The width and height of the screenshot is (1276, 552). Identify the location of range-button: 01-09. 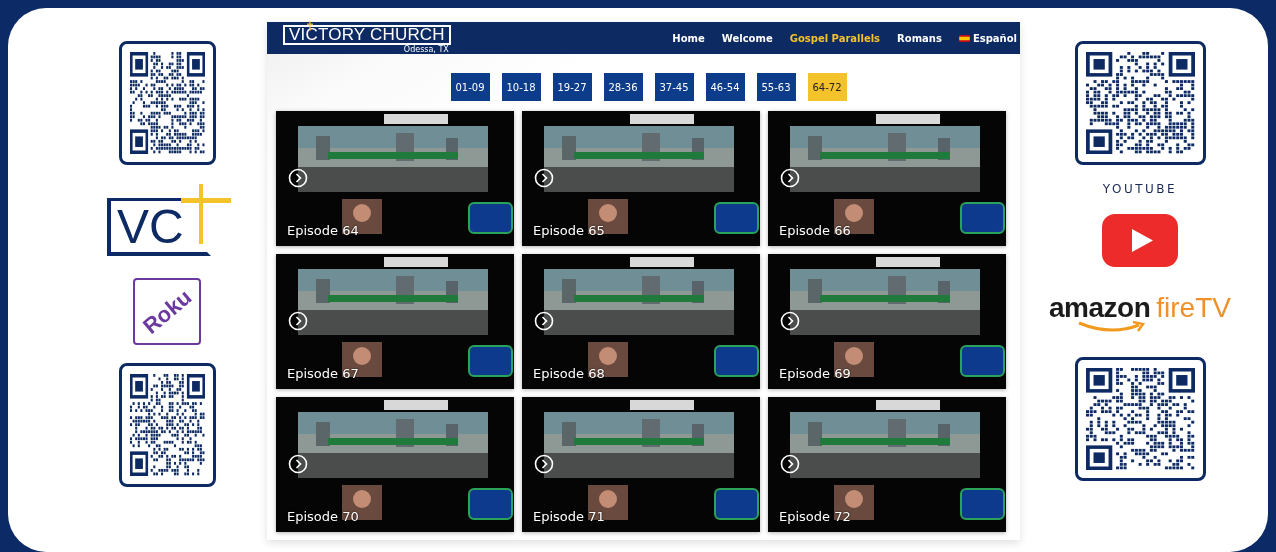
(470, 87).